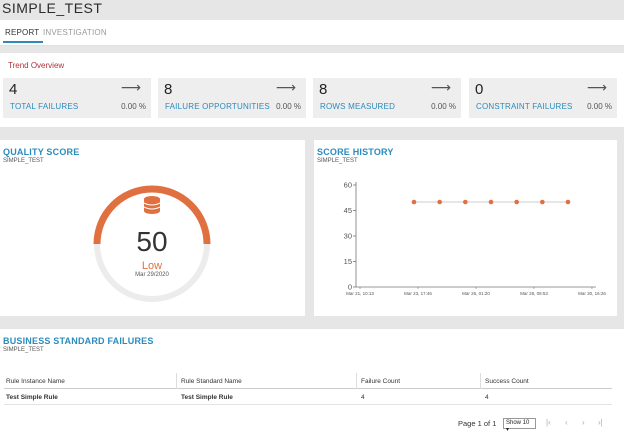 This screenshot has width=624, height=439. Describe the element at coordinates (77, 98) in the screenshot. I see `kpi-total-failures: 4 ⟶ TOTAL FAILURES 0.00 %` at that location.